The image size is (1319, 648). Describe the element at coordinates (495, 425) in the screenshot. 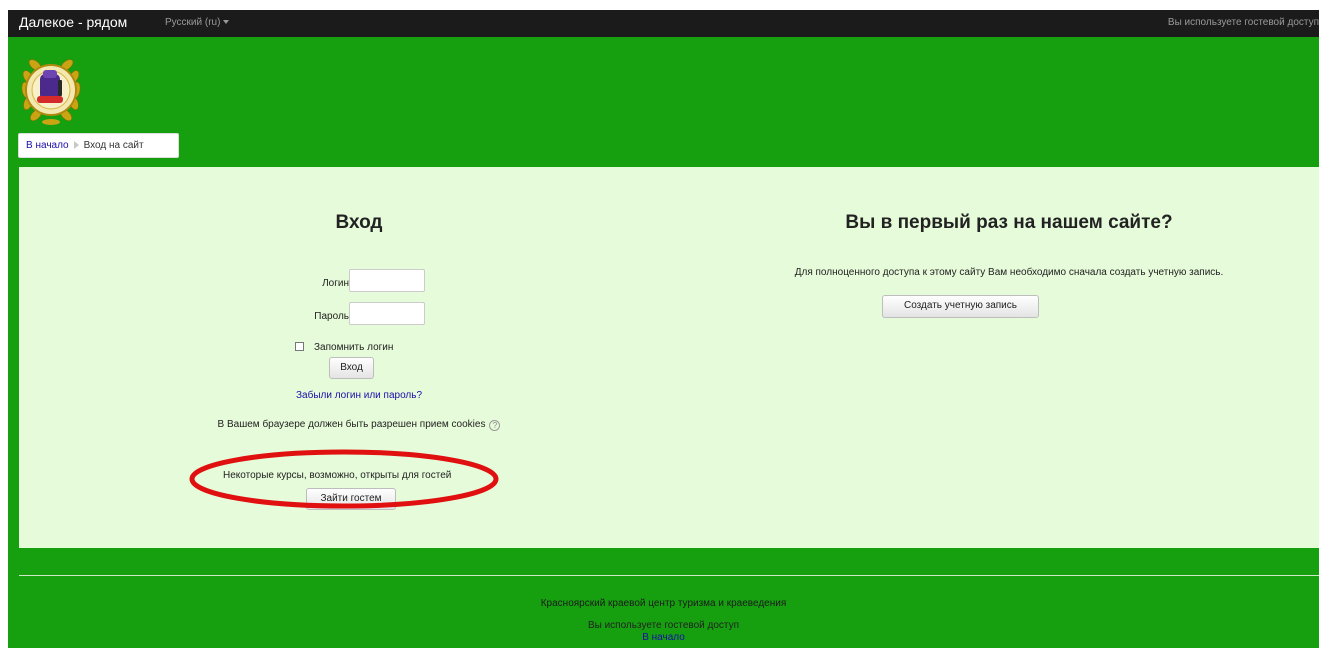

I see `help-icon: ?` at that location.